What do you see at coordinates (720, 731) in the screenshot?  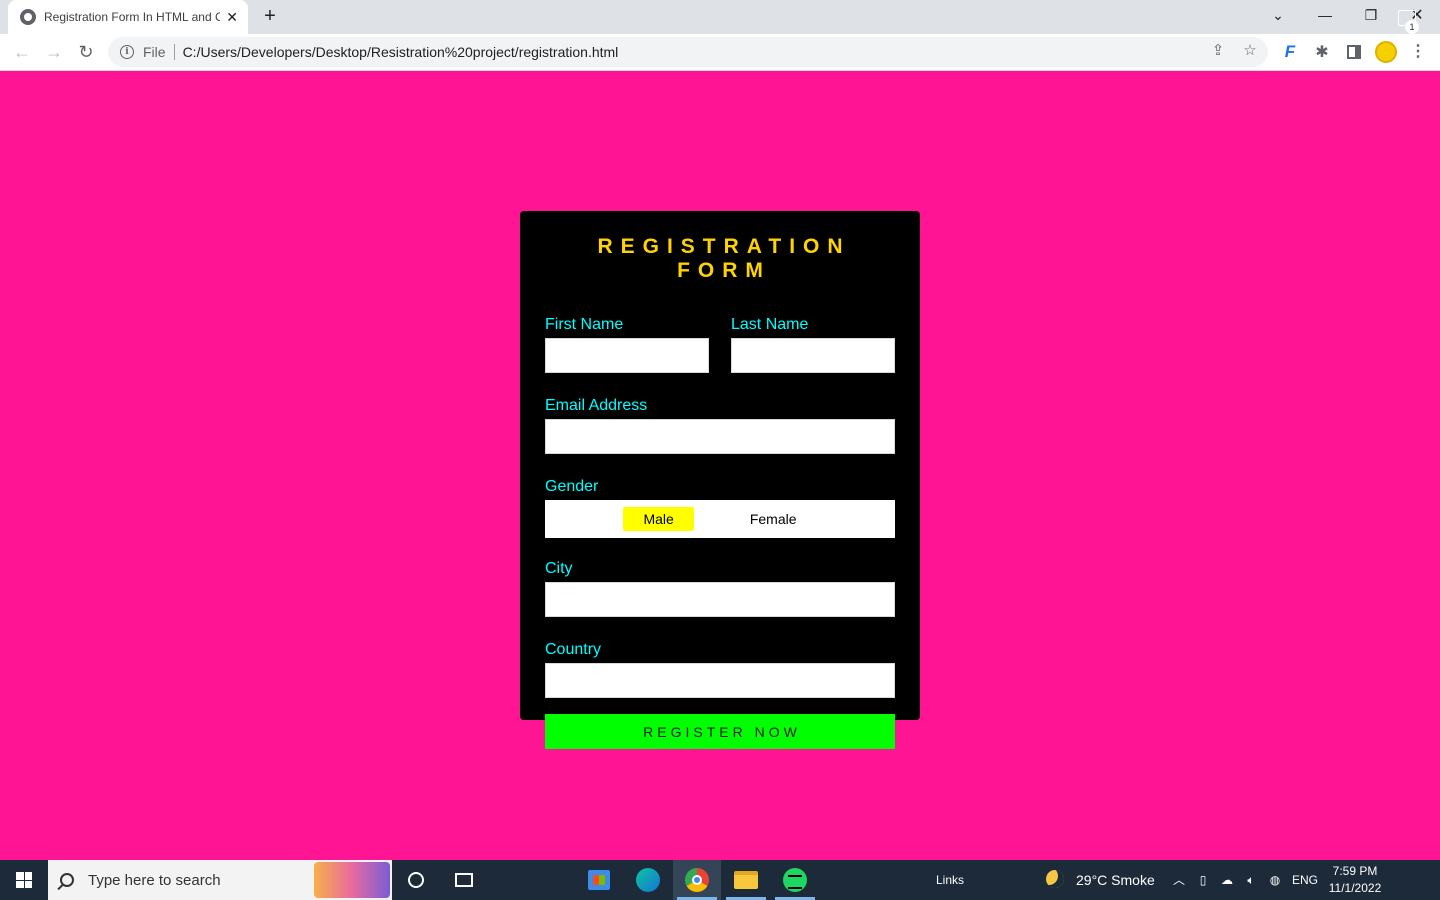 I see `register-now-button: REGISTER NOW` at bounding box center [720, 731].